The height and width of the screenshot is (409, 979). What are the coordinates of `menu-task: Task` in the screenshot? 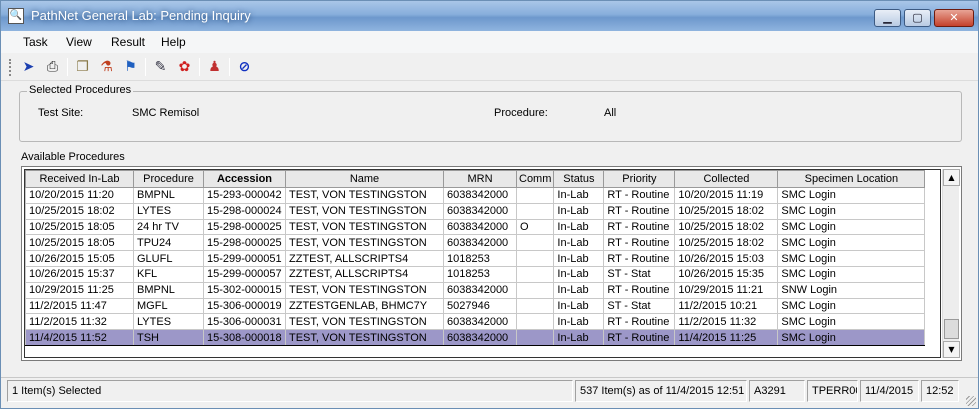 It's located at (35, 42).